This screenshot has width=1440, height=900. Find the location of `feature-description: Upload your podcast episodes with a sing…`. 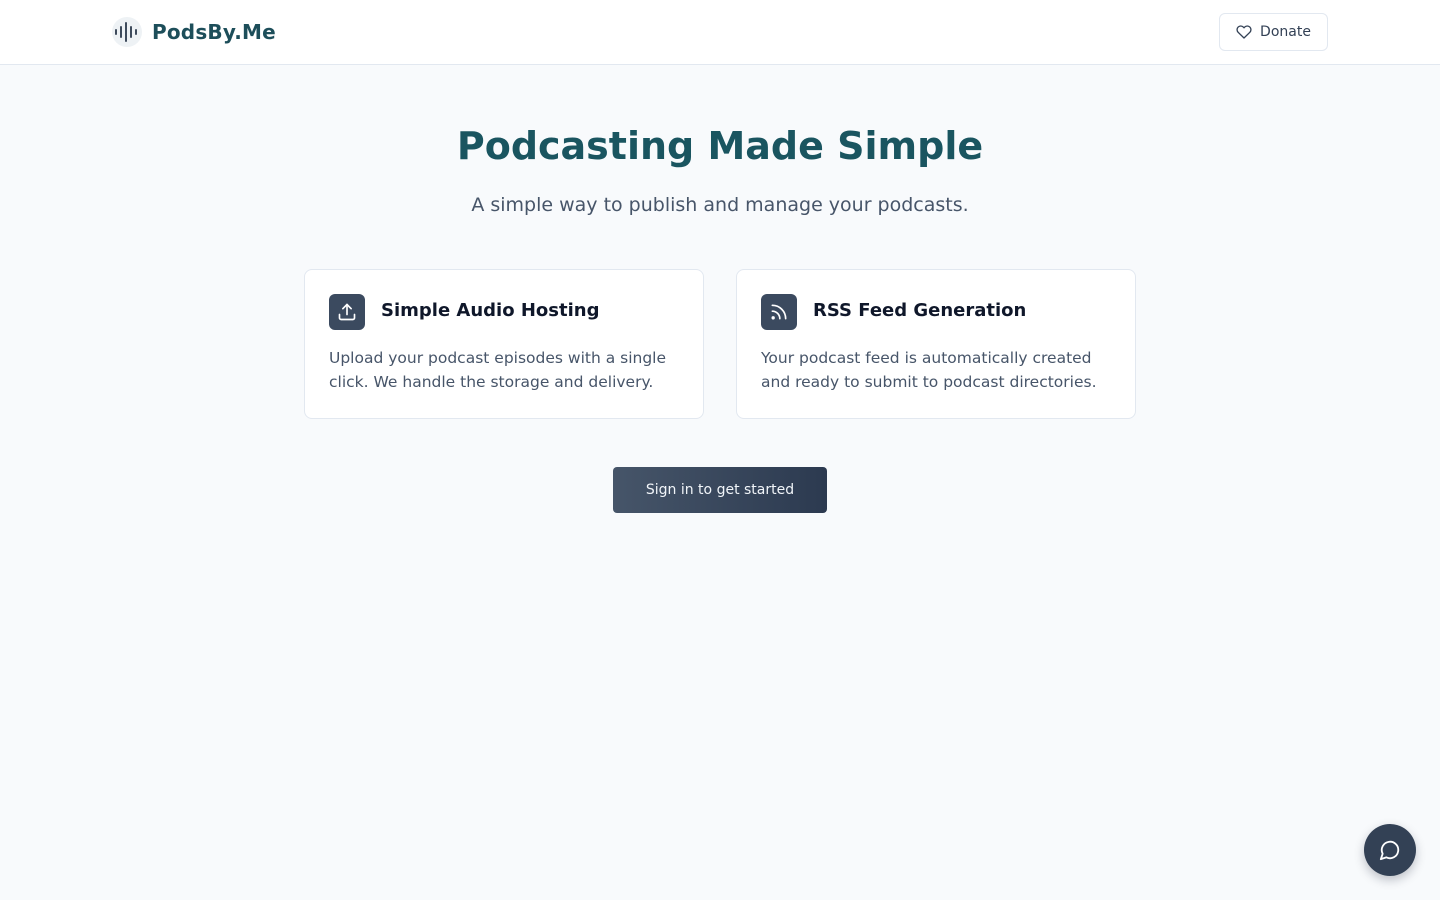

feature-description: Upload your podcast episodes with a sing… is located at coordinates (498, 370).